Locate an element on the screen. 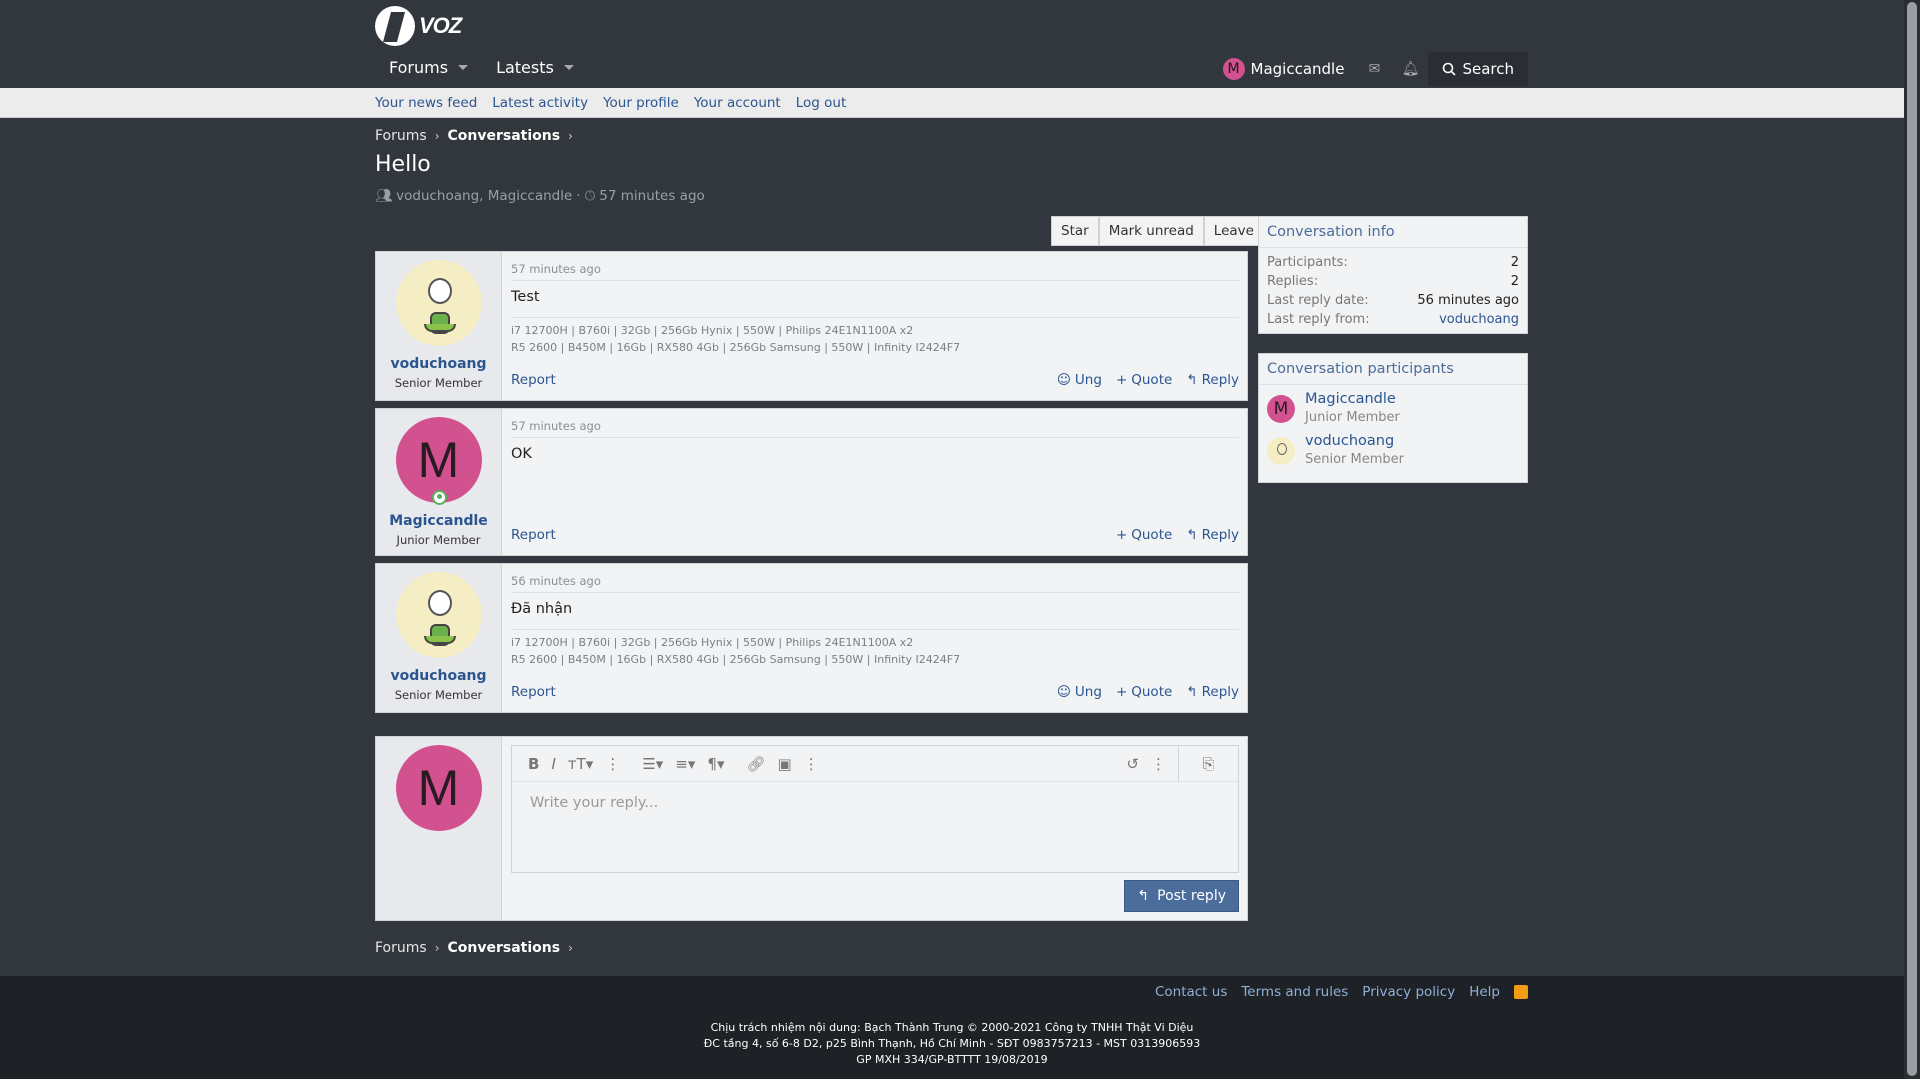 This screenshot has height=1079, width=1920. last-reply-user-link: voduchoang is located at coordinates (1479, 319).